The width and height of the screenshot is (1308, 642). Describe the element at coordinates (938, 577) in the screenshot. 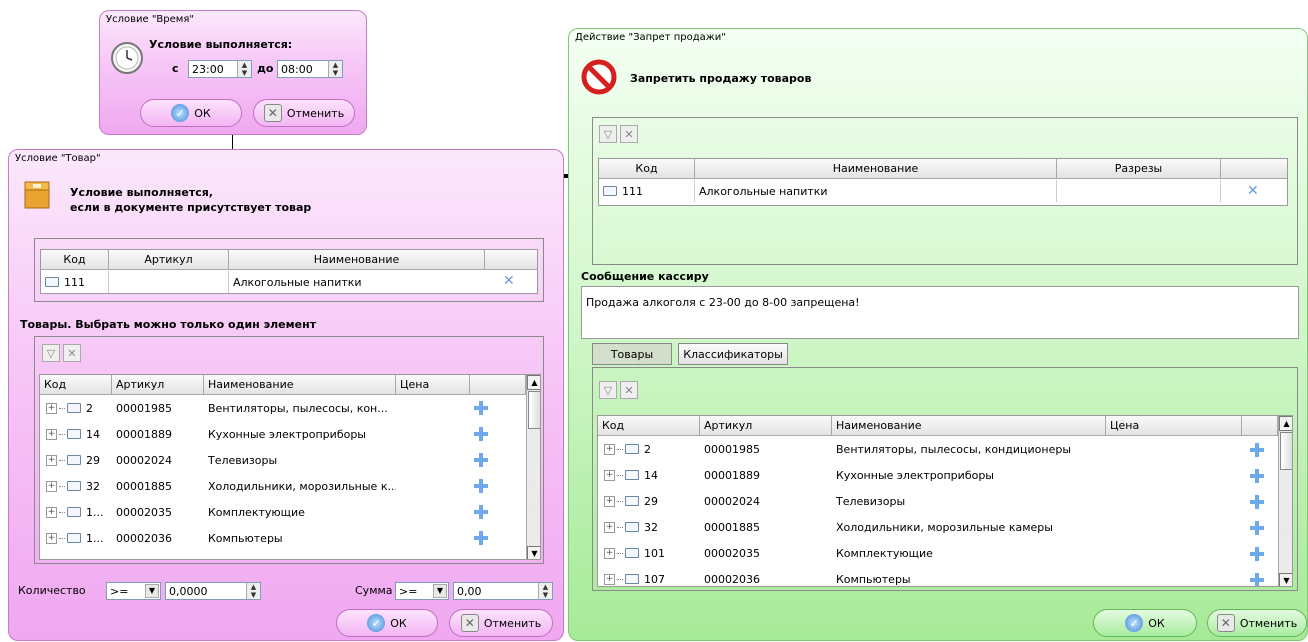

I see `list-item: +107 00002036 Компьютеры` at that location.